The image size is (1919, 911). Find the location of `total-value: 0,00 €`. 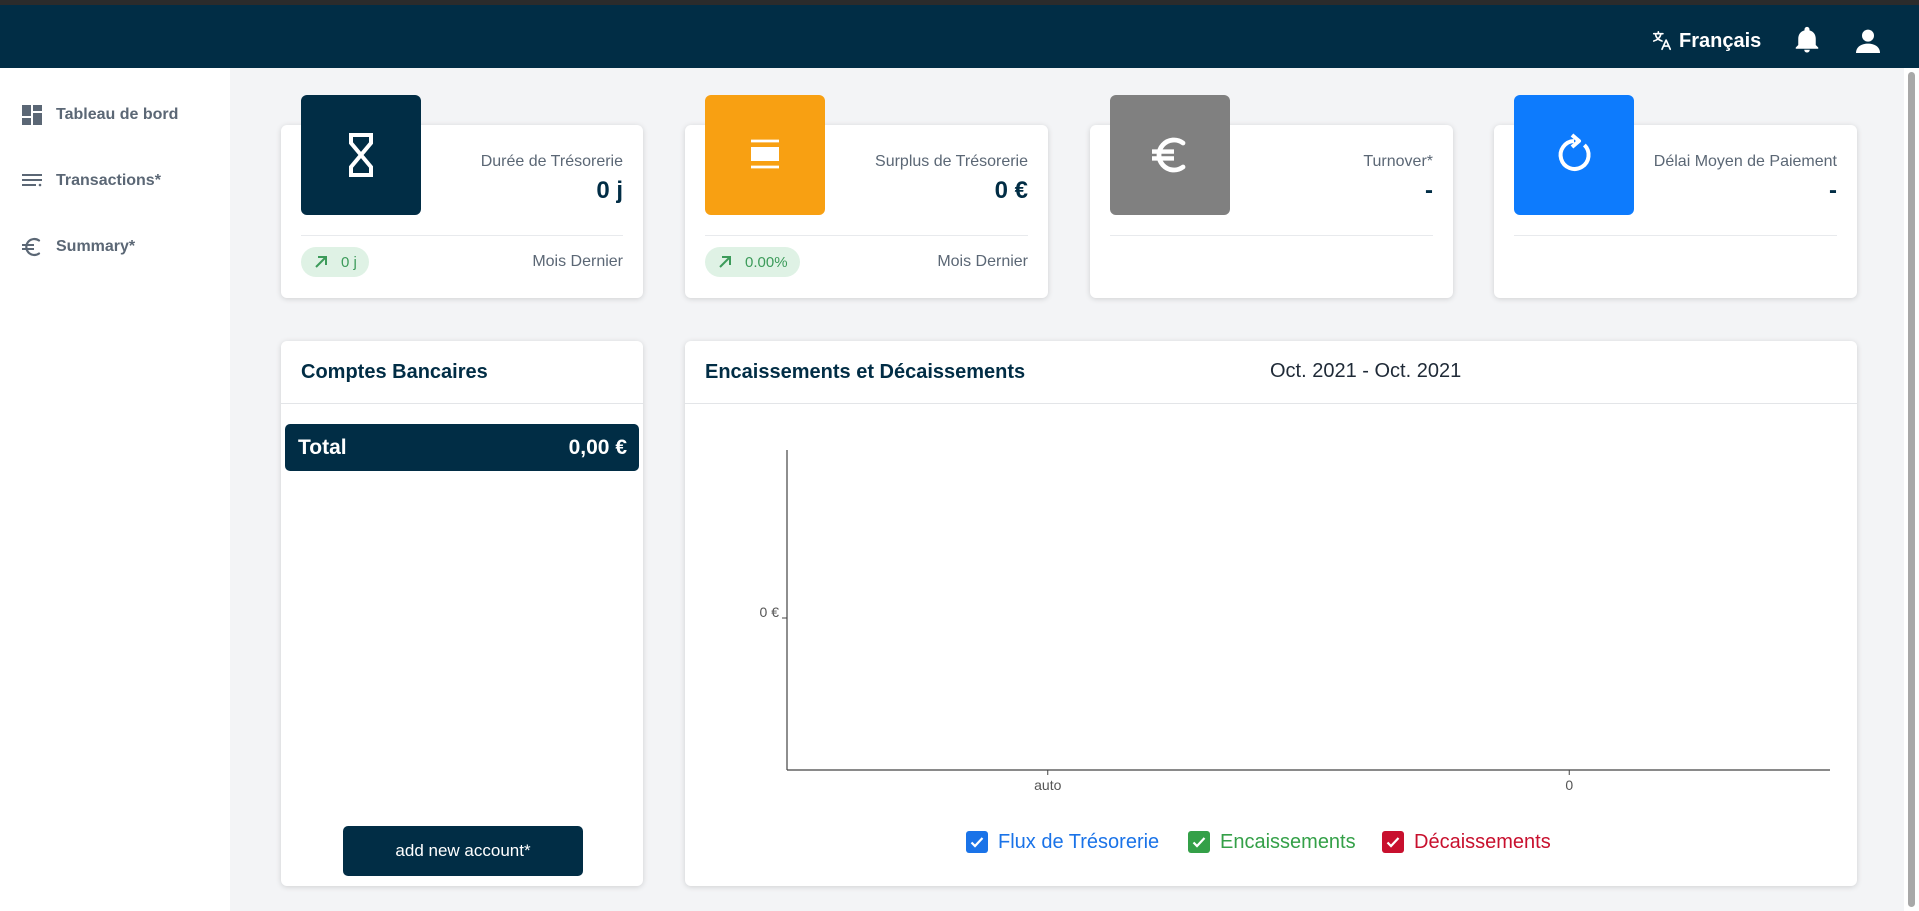

total-value: 0,00 € is located at coordinates (597, 447).